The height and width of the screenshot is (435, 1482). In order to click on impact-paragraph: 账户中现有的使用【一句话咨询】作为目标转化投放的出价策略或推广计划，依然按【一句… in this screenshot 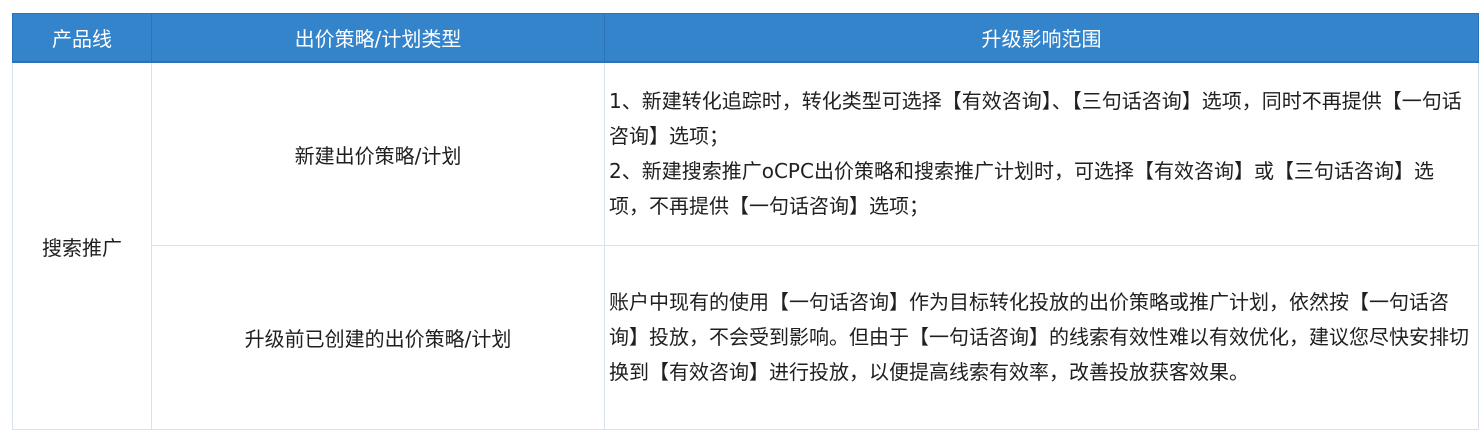, I will do `click(1039, 337)`.